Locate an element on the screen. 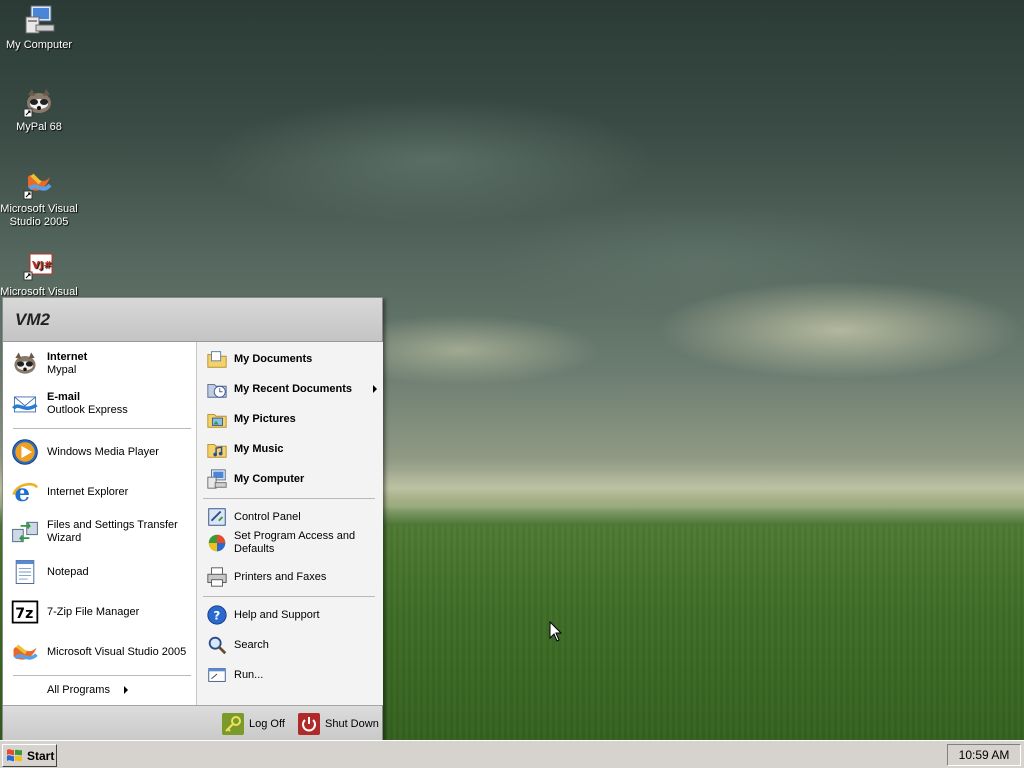 The height and width of the screenshot is (768, 1024). system-tray-clock: 10:59 AM is located at coordinates (984, 755).